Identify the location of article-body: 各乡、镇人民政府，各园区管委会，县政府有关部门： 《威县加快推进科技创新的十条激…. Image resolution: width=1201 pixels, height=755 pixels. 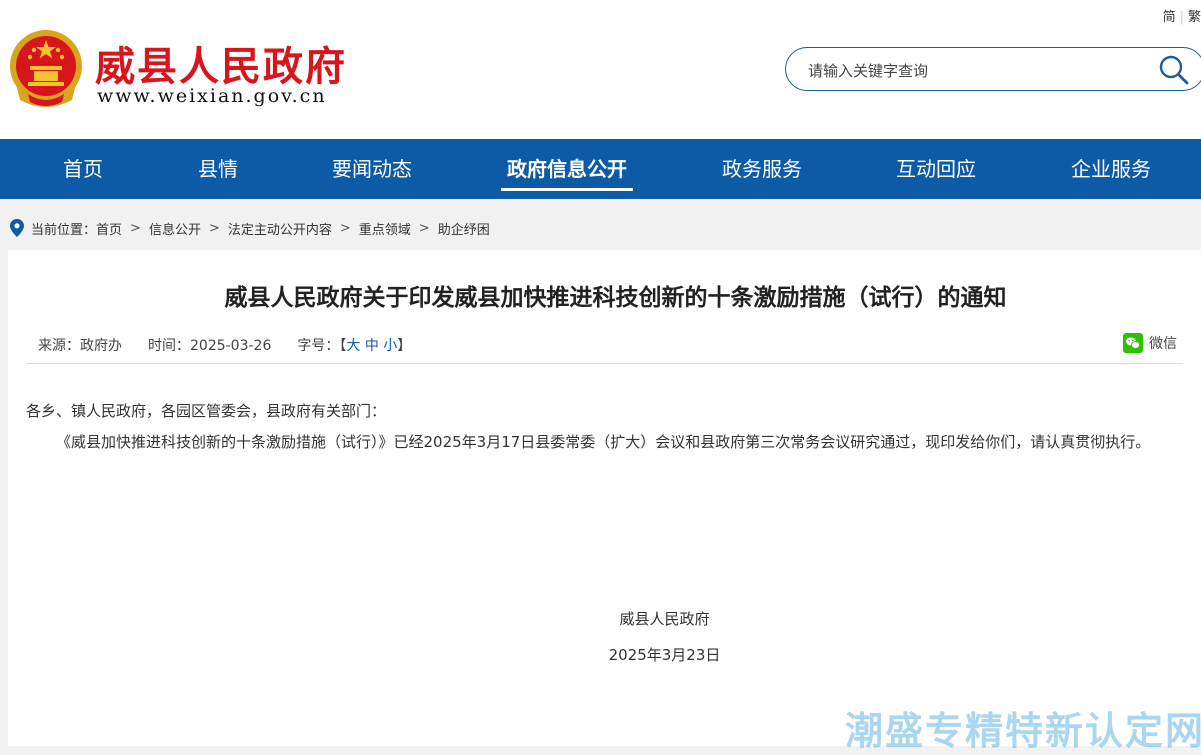
(611, 427).